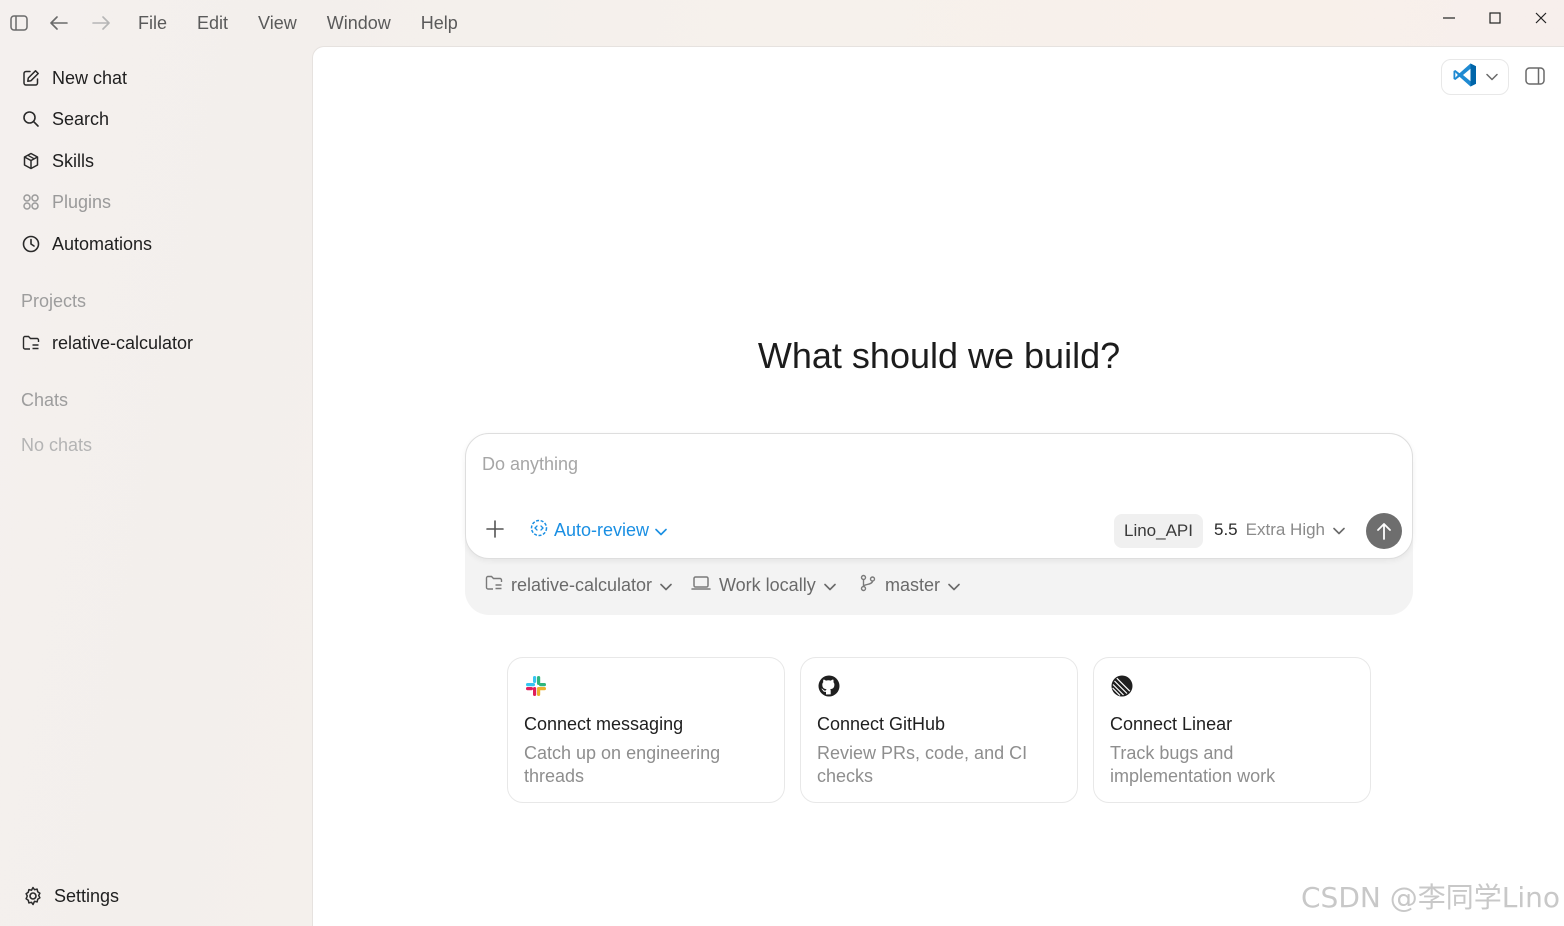 The height and width of the screenshot is (926, 1564). What do you see at coordinates (65, 202) in the screenshot?
I see `sidebar-item-plugins: Plugins` at bounding box center [65, 202].